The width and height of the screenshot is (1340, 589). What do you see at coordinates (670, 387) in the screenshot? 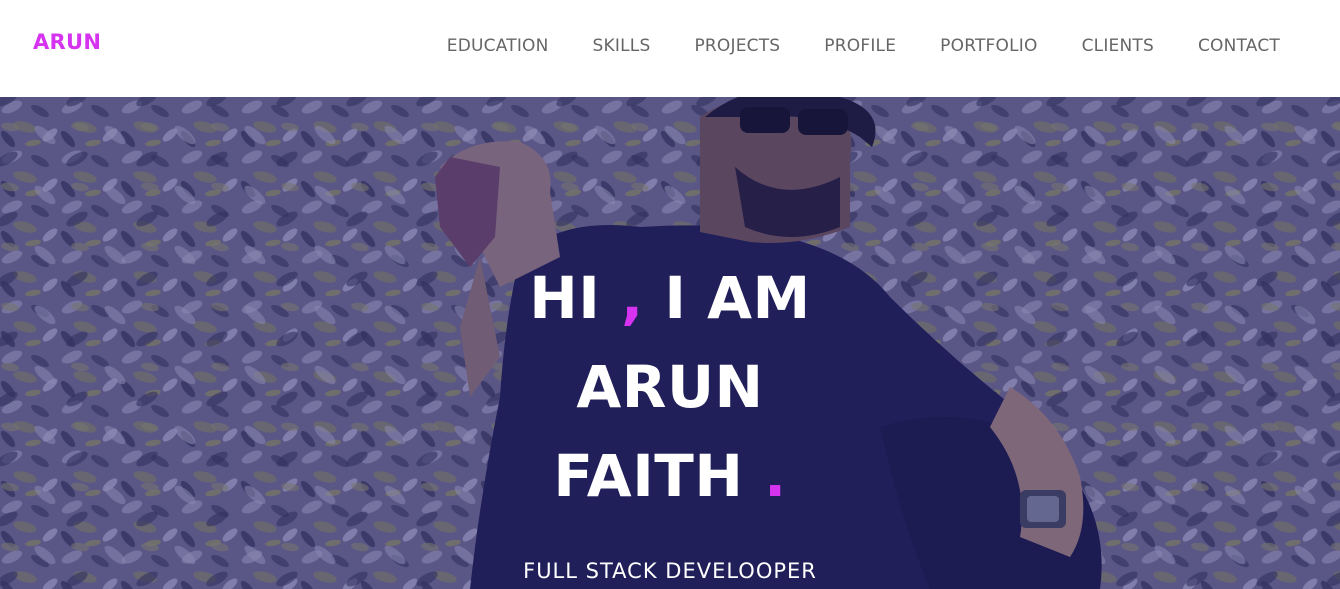
I see `hero-first-name: ARUN` at bounding box center [670, 387].